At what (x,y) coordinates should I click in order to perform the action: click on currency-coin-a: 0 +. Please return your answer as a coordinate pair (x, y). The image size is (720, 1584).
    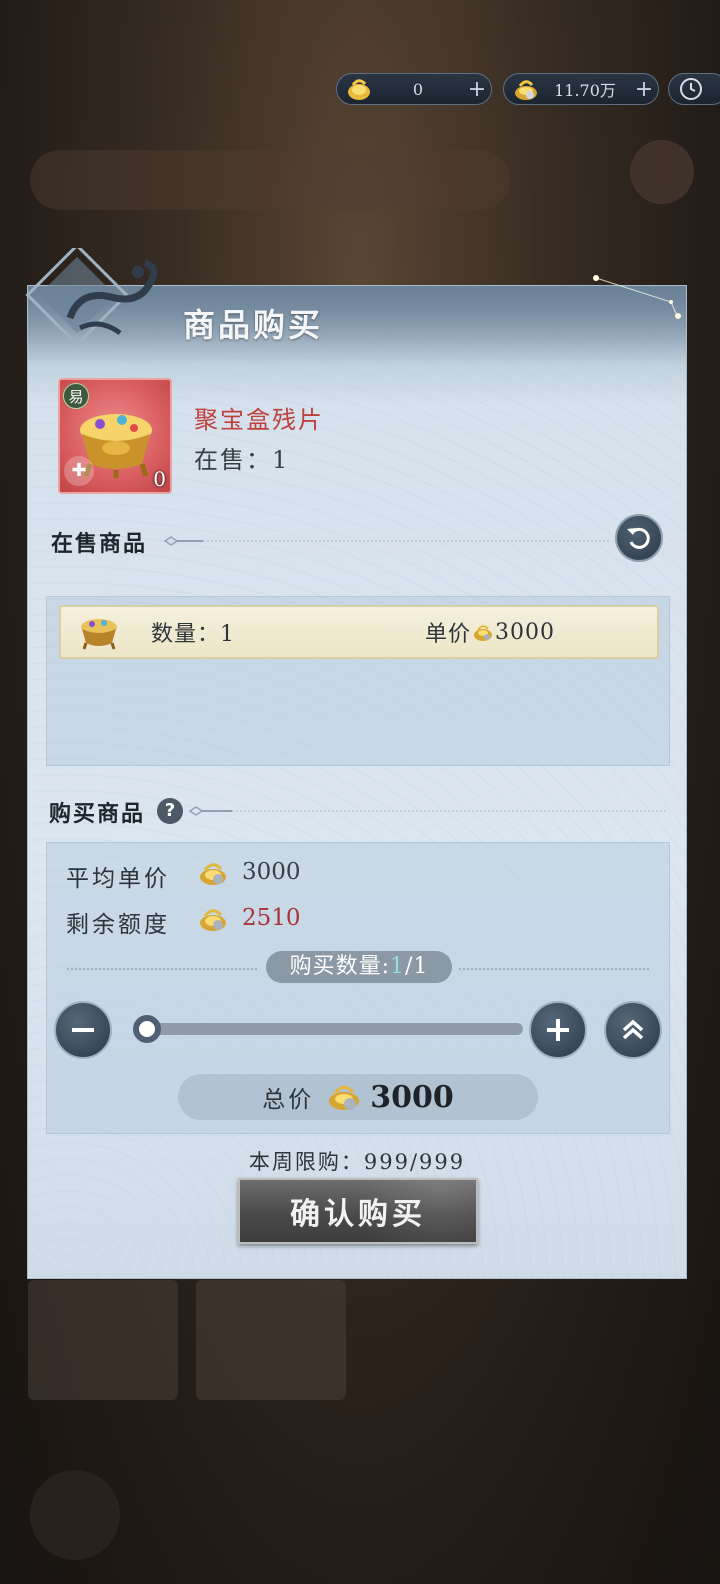
    Looking at the image, I should click on (414, 89).